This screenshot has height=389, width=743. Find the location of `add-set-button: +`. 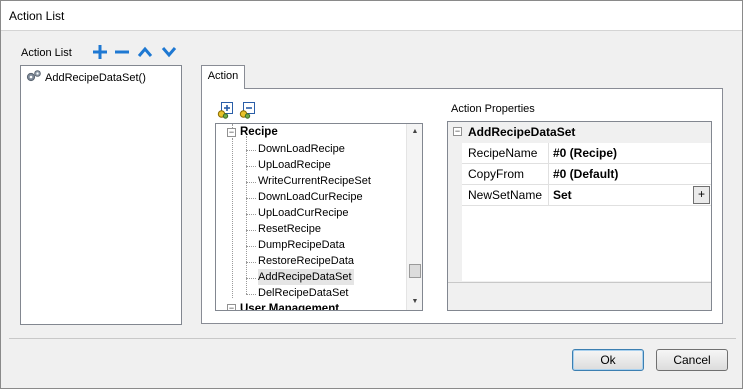

add-set-button: + is located at coordinates (701, 195).